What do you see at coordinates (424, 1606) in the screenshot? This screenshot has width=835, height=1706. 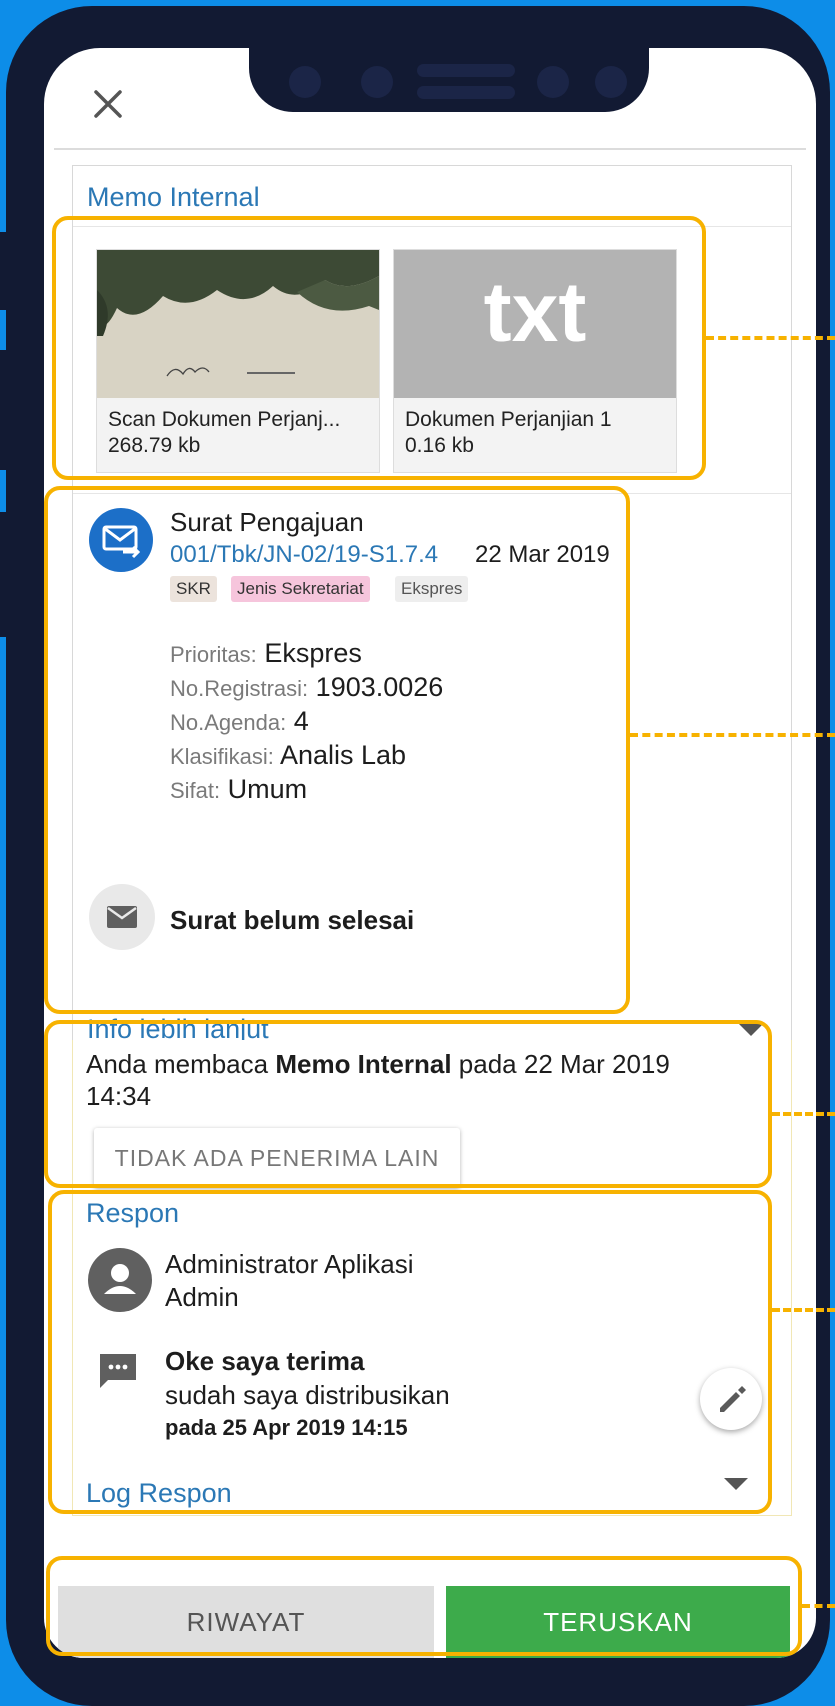 I see `highlight-actions` at bounding box center [424, 1606].